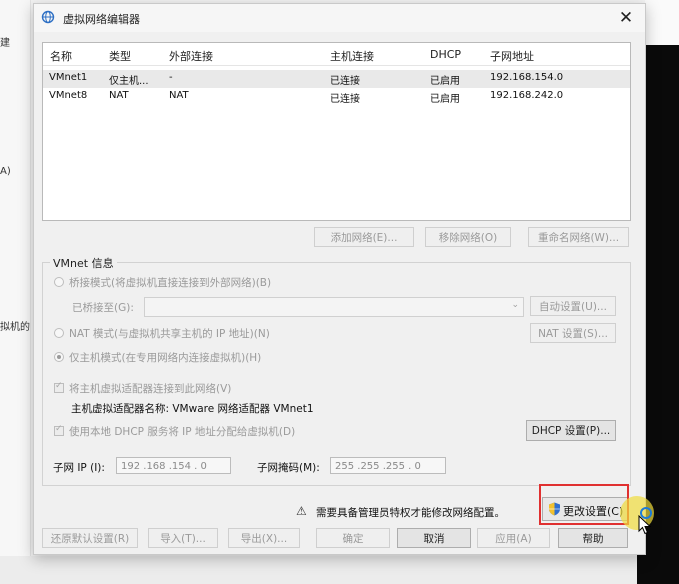 The width and height of the screenshot is (679, 584). Describe the element at coordinates (59, 387) in the screenshot. I see `connect-adapter-checkbox` at that location.